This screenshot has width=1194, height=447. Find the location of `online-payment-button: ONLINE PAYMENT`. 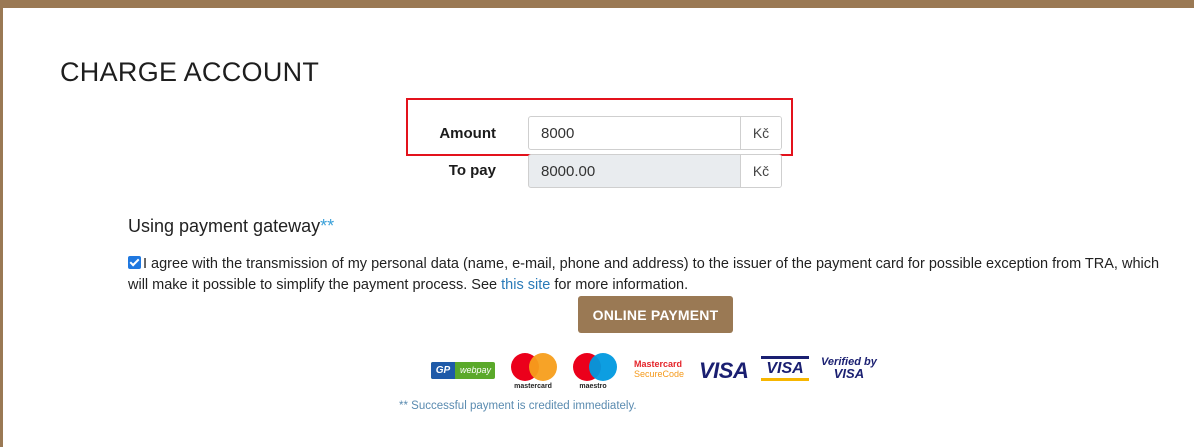

online-payment-button: ONLINE PAYMENT is located at coordinates (655, 314).